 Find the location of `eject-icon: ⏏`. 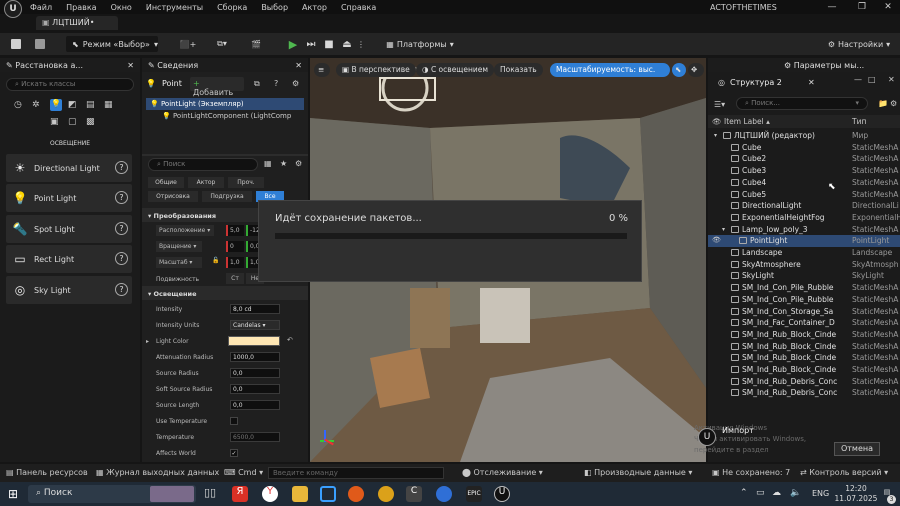

eject-icon: ⏏ is located at coordinates (347, 44).